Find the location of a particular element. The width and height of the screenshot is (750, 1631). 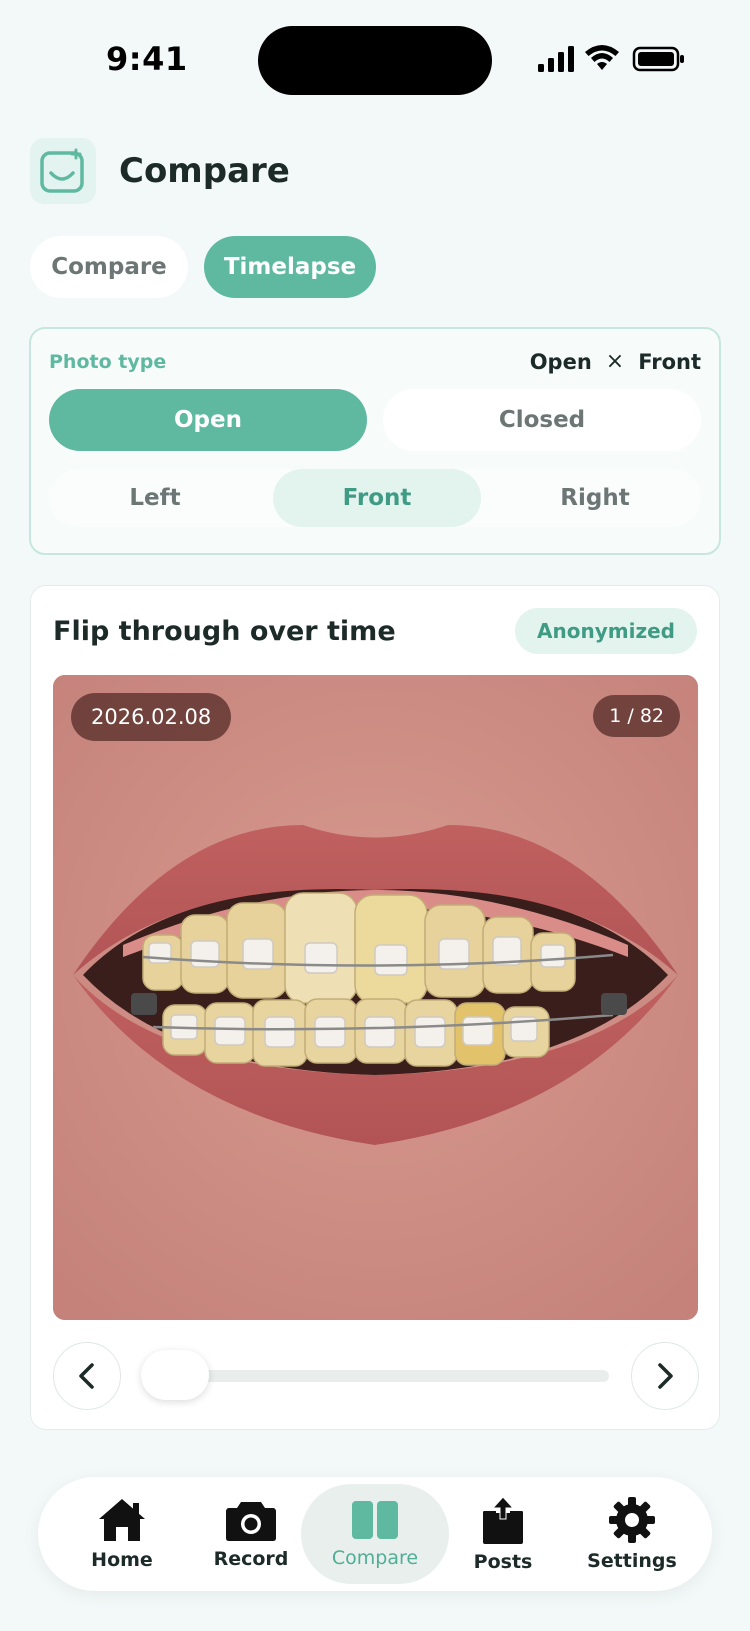

gear-icon is located at coordinates (632, 1520).